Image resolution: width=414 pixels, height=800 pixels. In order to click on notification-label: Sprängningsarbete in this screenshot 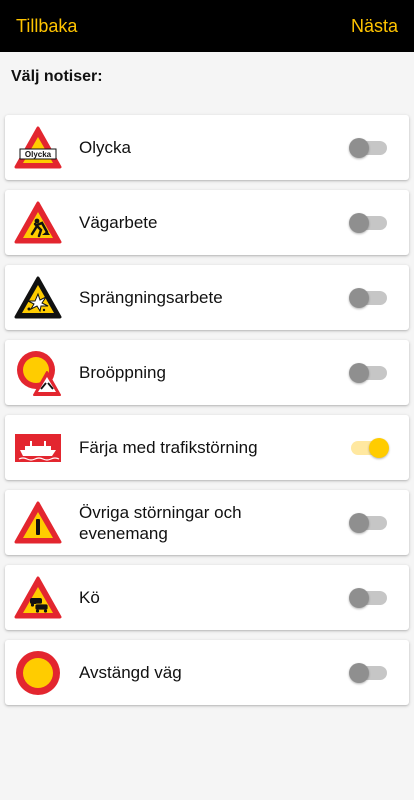, I will do `click(151, 297)`.